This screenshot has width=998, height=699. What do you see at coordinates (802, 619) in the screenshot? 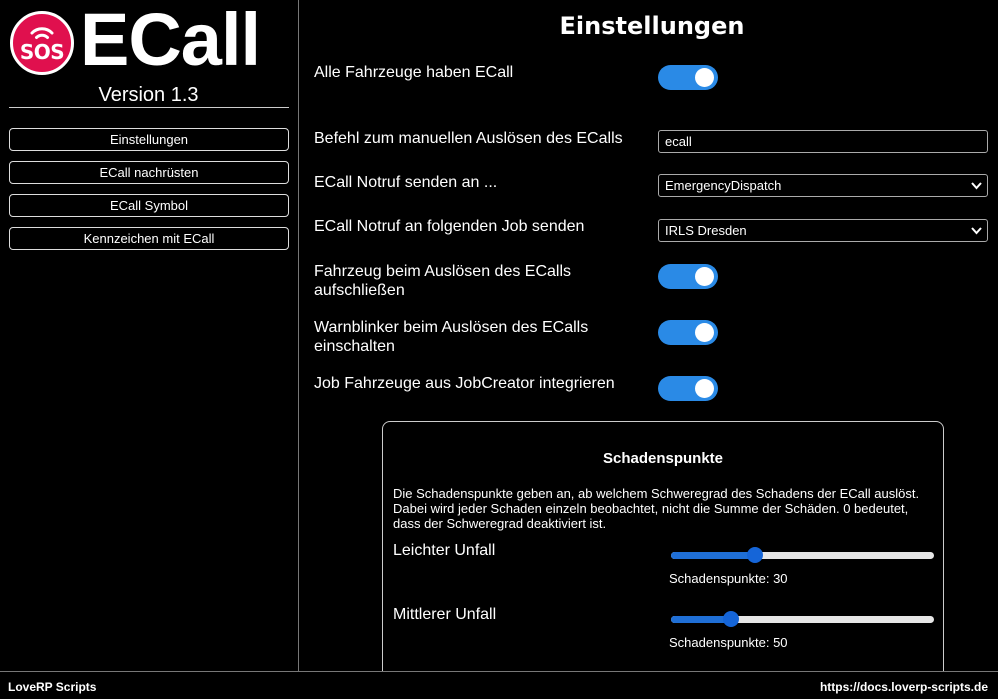
I see `medium-accident-slider` at bounding box center [802, 619].